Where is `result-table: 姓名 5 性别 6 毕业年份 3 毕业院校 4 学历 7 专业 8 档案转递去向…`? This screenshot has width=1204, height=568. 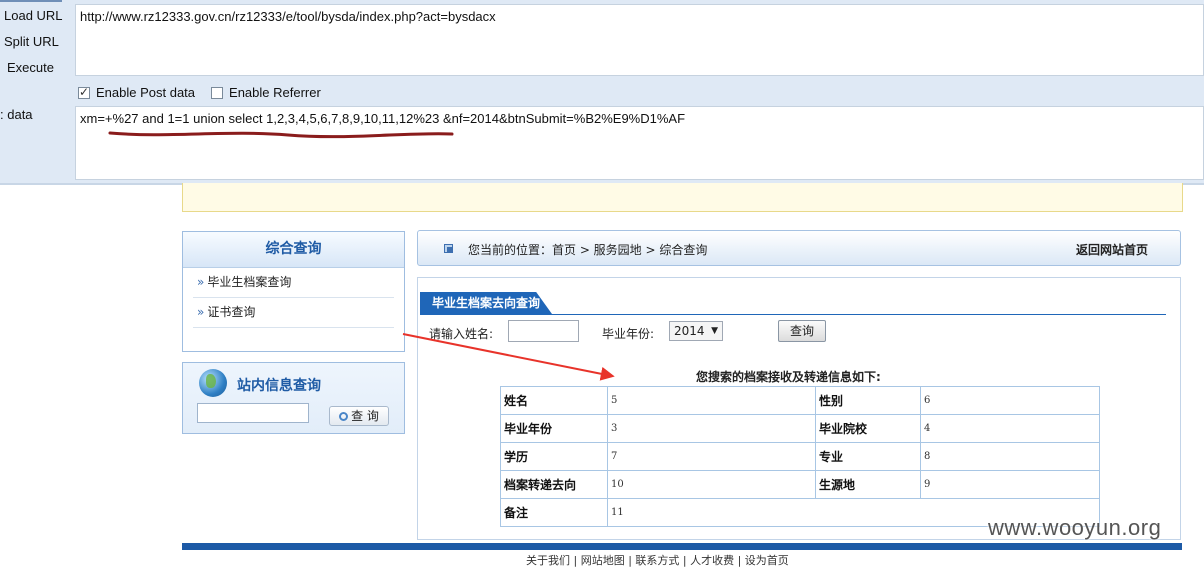 result-table: 姓名 5 性别 6 毕业年份 3 毕业院校 4 学历 7 专业 8 档案转递去向… is located at coordinates (800, 456).